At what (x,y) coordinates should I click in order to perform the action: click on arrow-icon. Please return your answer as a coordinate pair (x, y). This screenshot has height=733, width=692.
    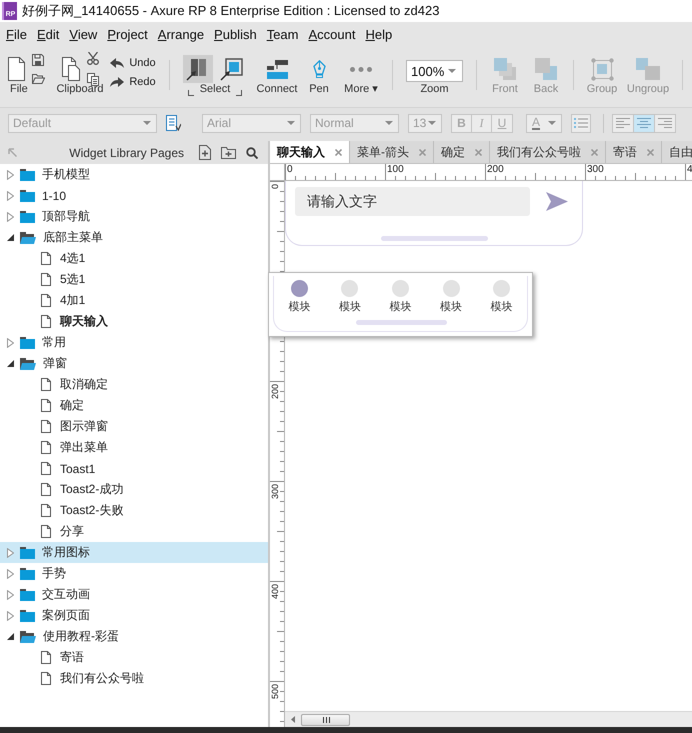
    Looking at the image, I should click on (12, 152).